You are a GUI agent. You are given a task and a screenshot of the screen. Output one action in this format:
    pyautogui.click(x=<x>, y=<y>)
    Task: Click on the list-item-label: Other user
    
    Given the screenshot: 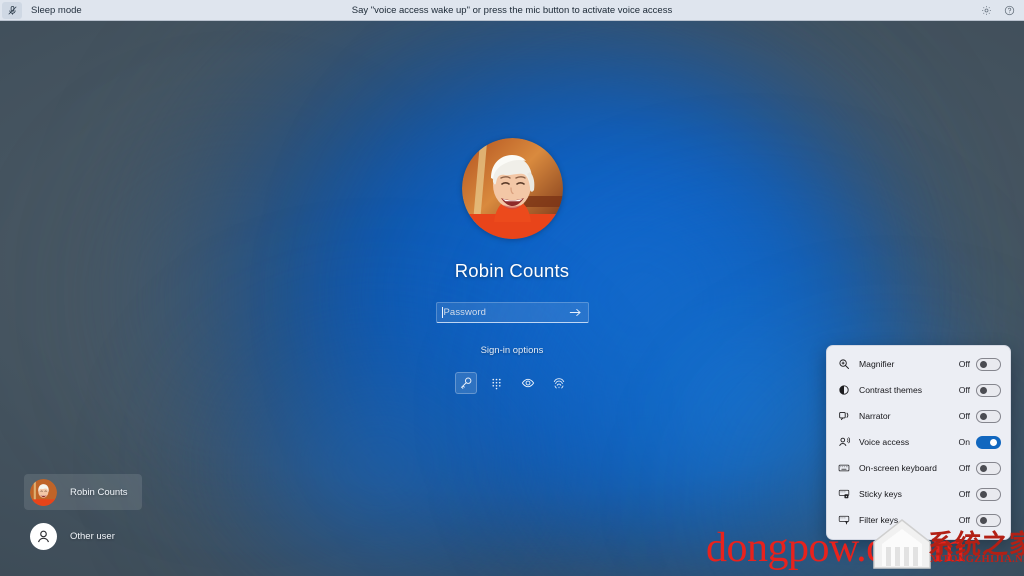 What is the action you would take?
    pyautogui.click(x=92, y=536)
    